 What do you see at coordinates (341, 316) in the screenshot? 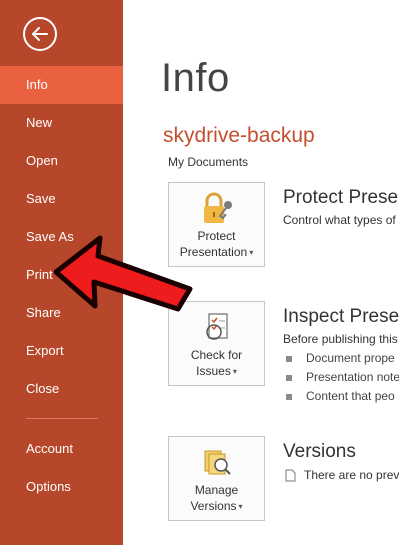
I see `section-title-inspect: Inspect Presen` at bounding box center [341, 316].